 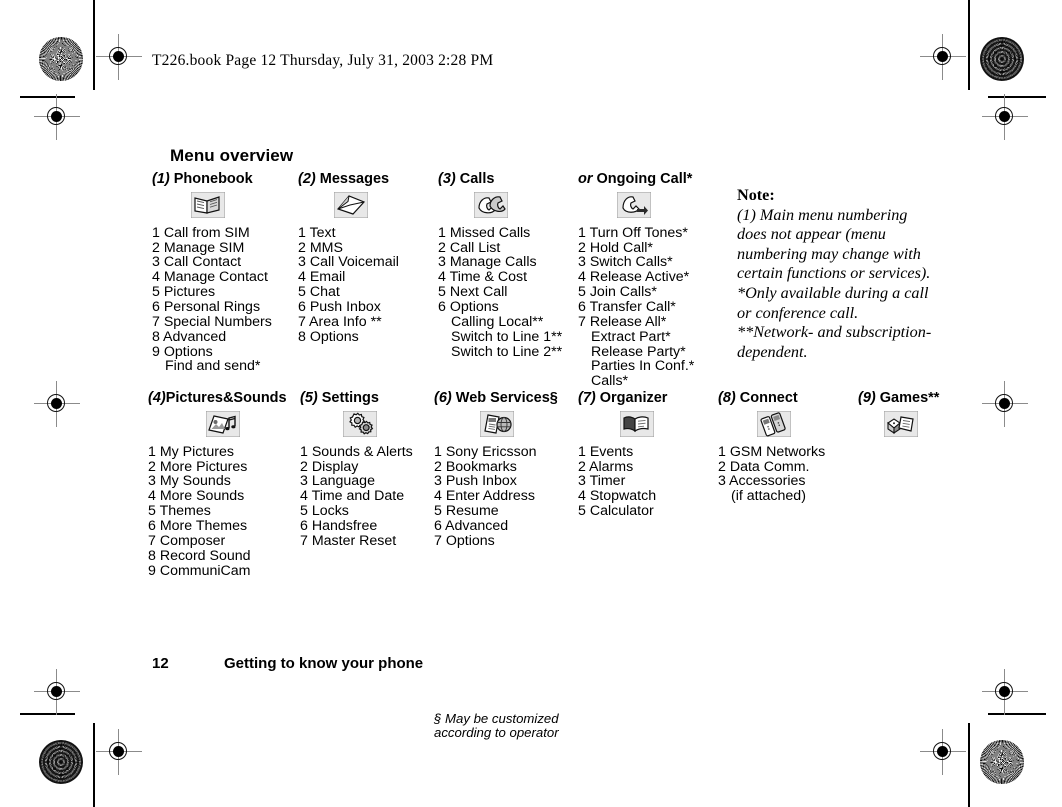 I want to click on menu-item: 6 Options, so click(x=468, y=307).